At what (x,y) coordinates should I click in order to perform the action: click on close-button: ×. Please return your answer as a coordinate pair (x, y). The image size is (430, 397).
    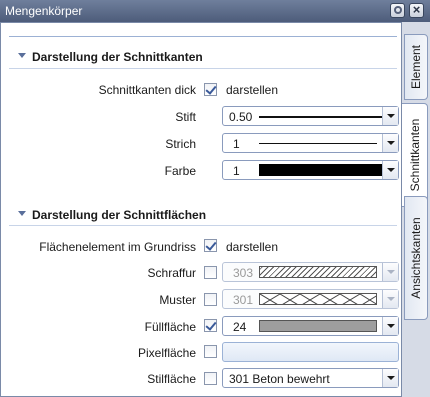
    Looking at the image, I should click on (416, 10).